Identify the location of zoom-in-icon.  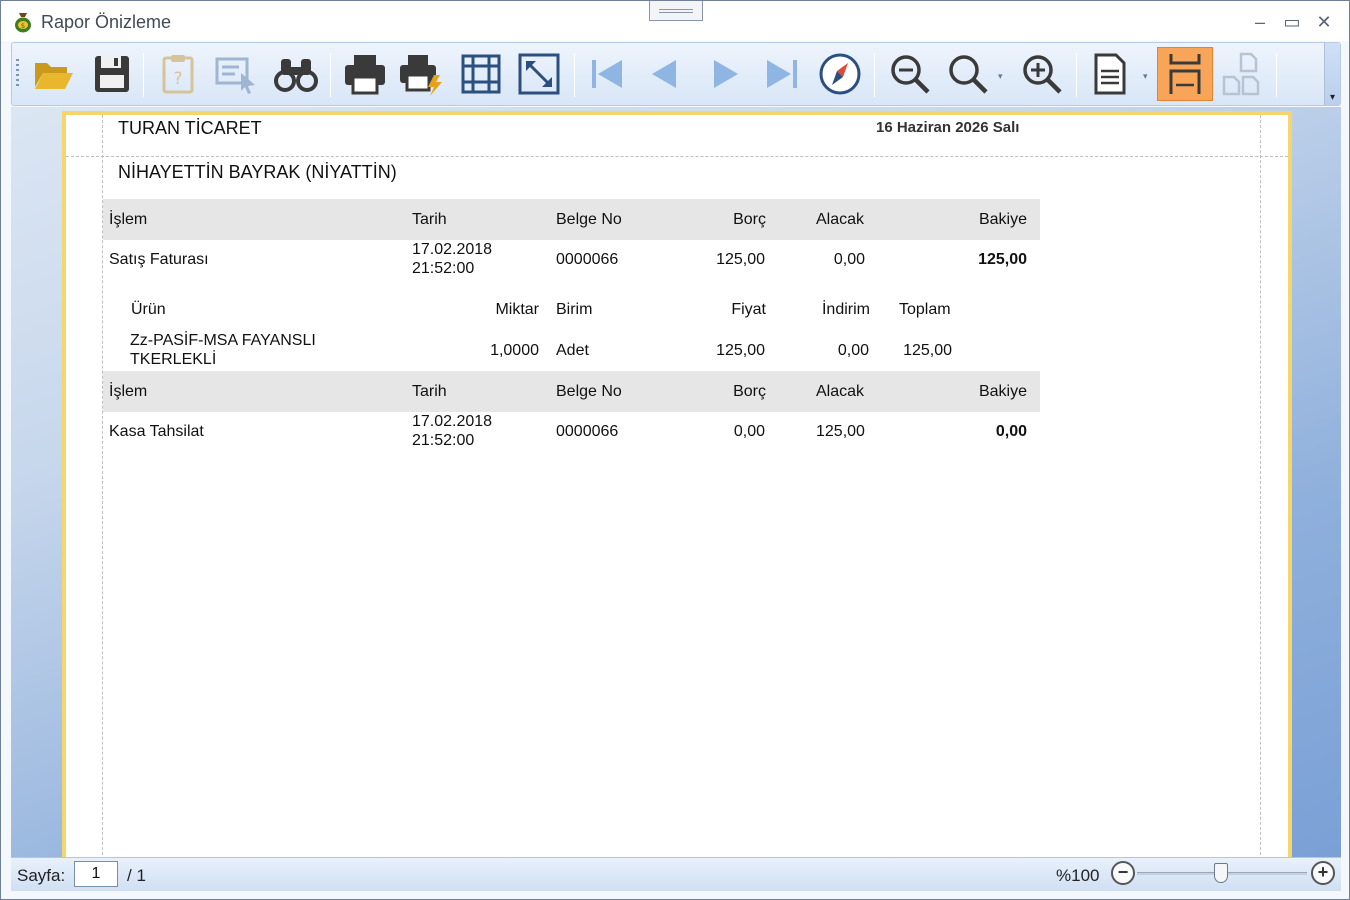
(1042, 74).